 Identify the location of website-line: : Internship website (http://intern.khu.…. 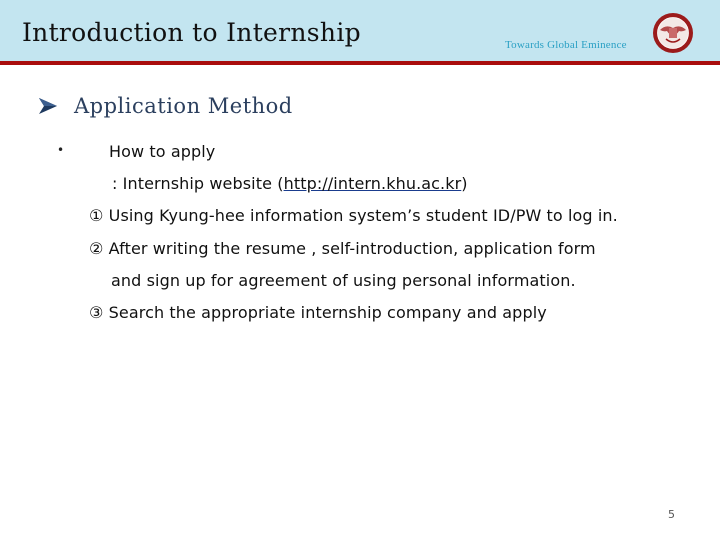
(290, 183).